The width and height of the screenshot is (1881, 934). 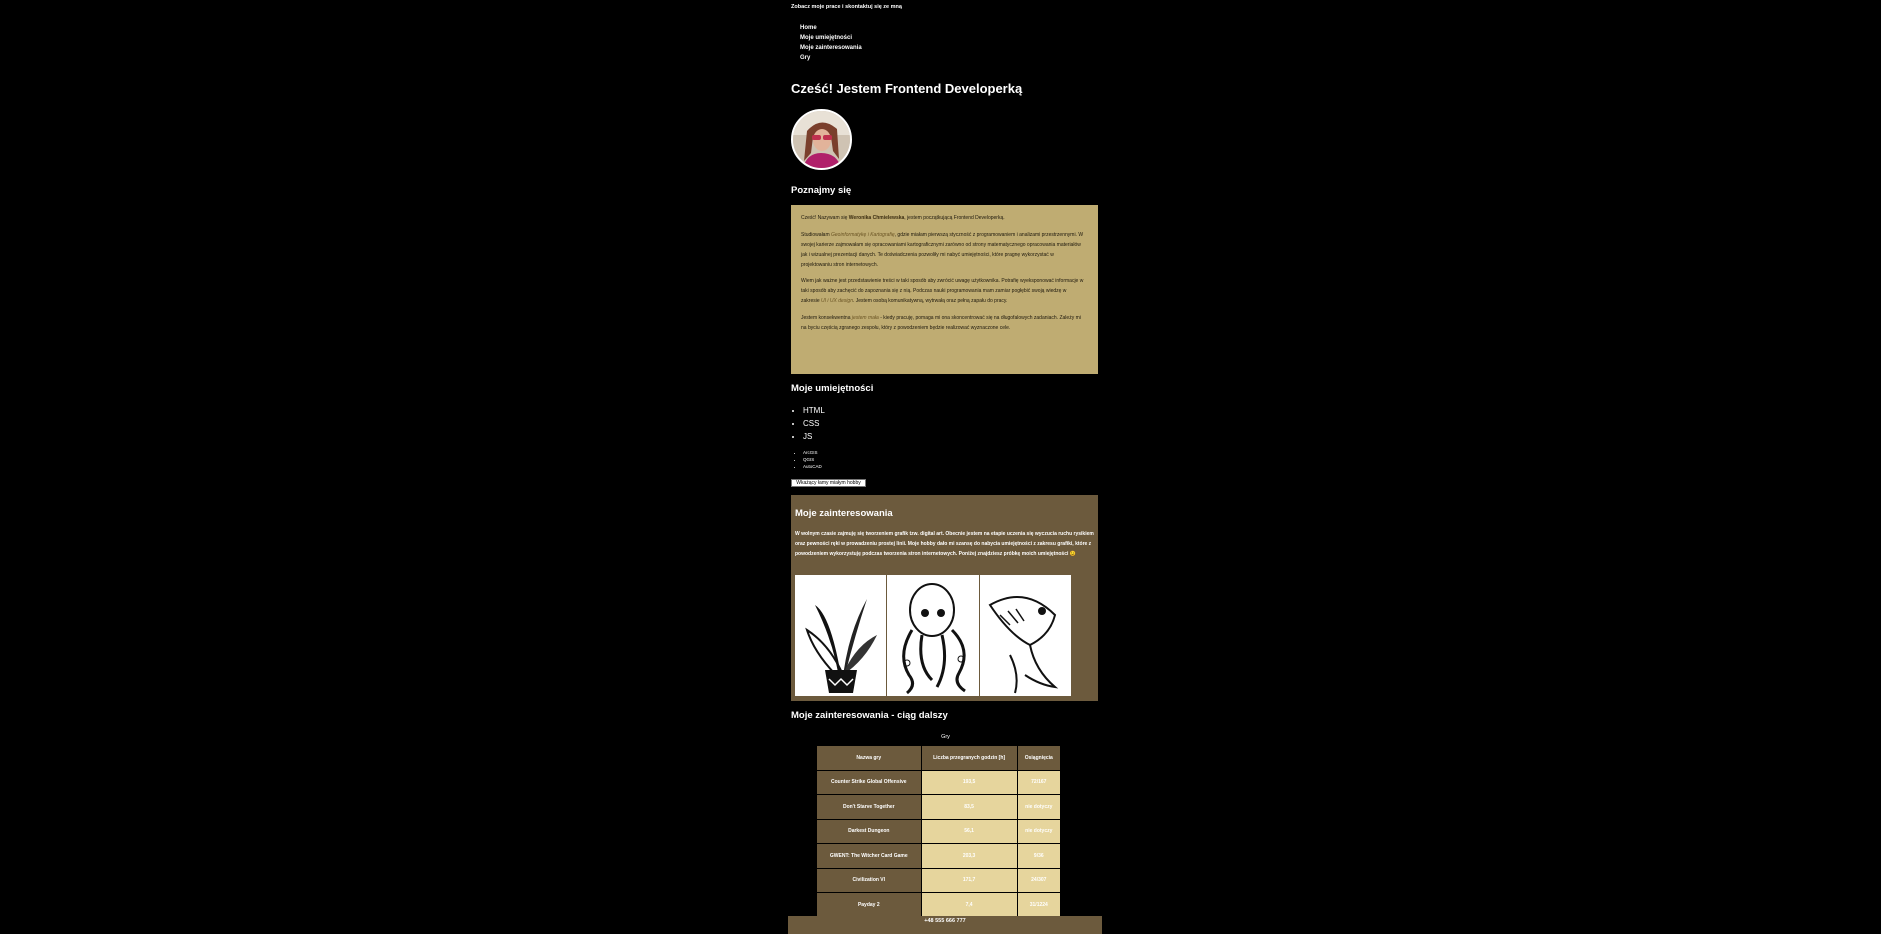 What do you see at coordinates (969, 905) in the screenshot?
I see `game-hours-cell: 7,4` at bounding box center [969, 905].